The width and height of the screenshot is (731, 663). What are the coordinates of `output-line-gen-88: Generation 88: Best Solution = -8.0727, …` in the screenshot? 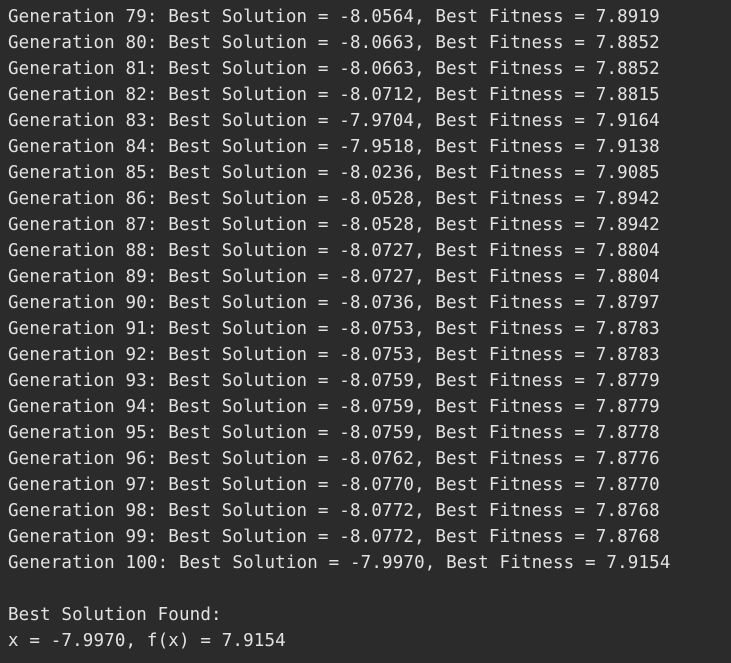 It's located at (334, 251).